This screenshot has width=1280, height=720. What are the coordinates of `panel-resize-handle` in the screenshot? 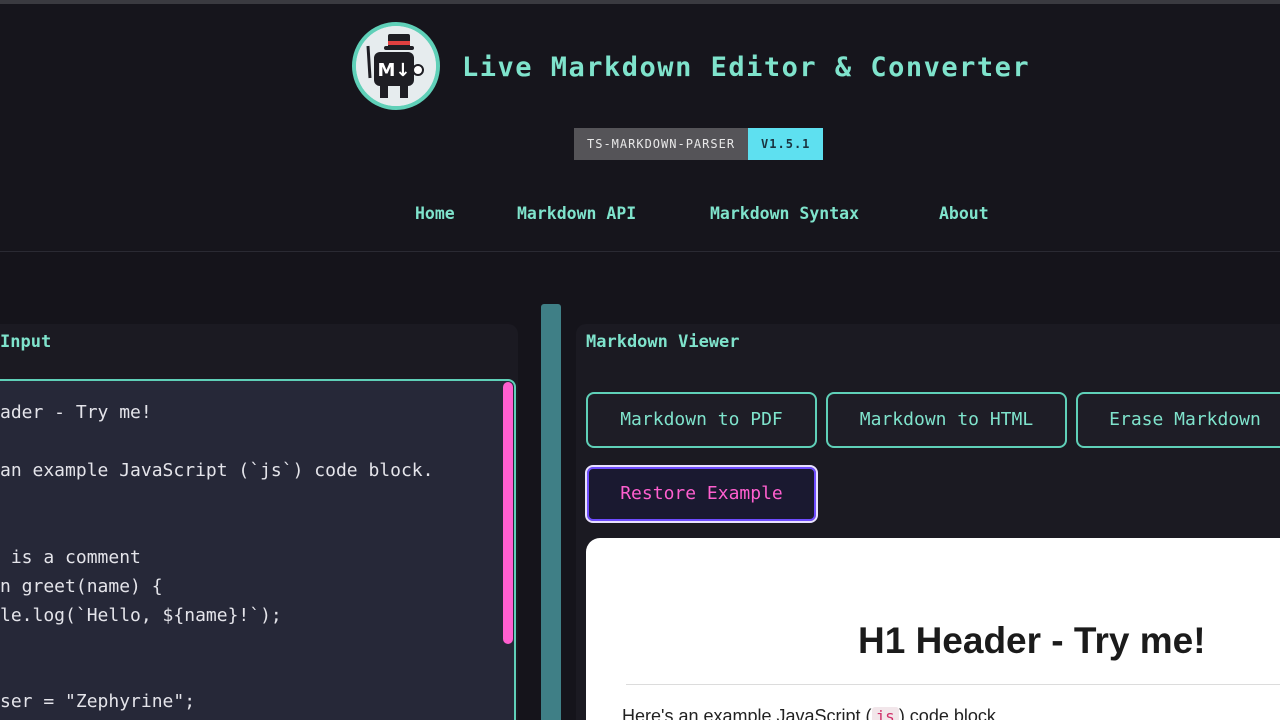 It's located at (551, 512).